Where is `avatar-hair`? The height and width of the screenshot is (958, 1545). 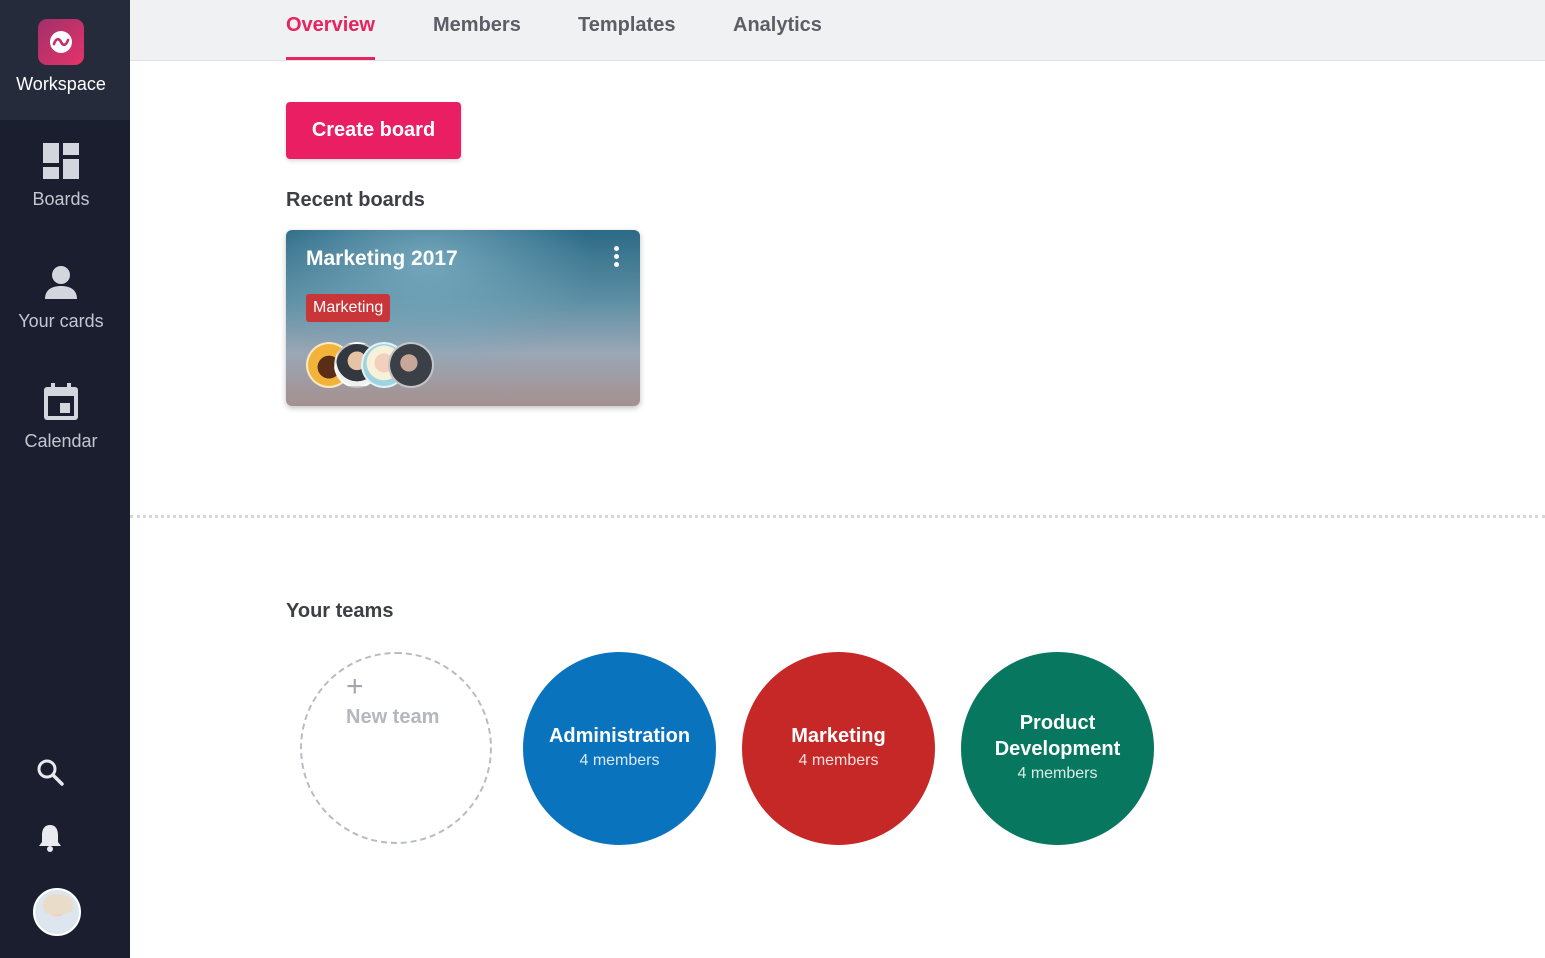 avatar-hair is located at coordinates (58, 904).